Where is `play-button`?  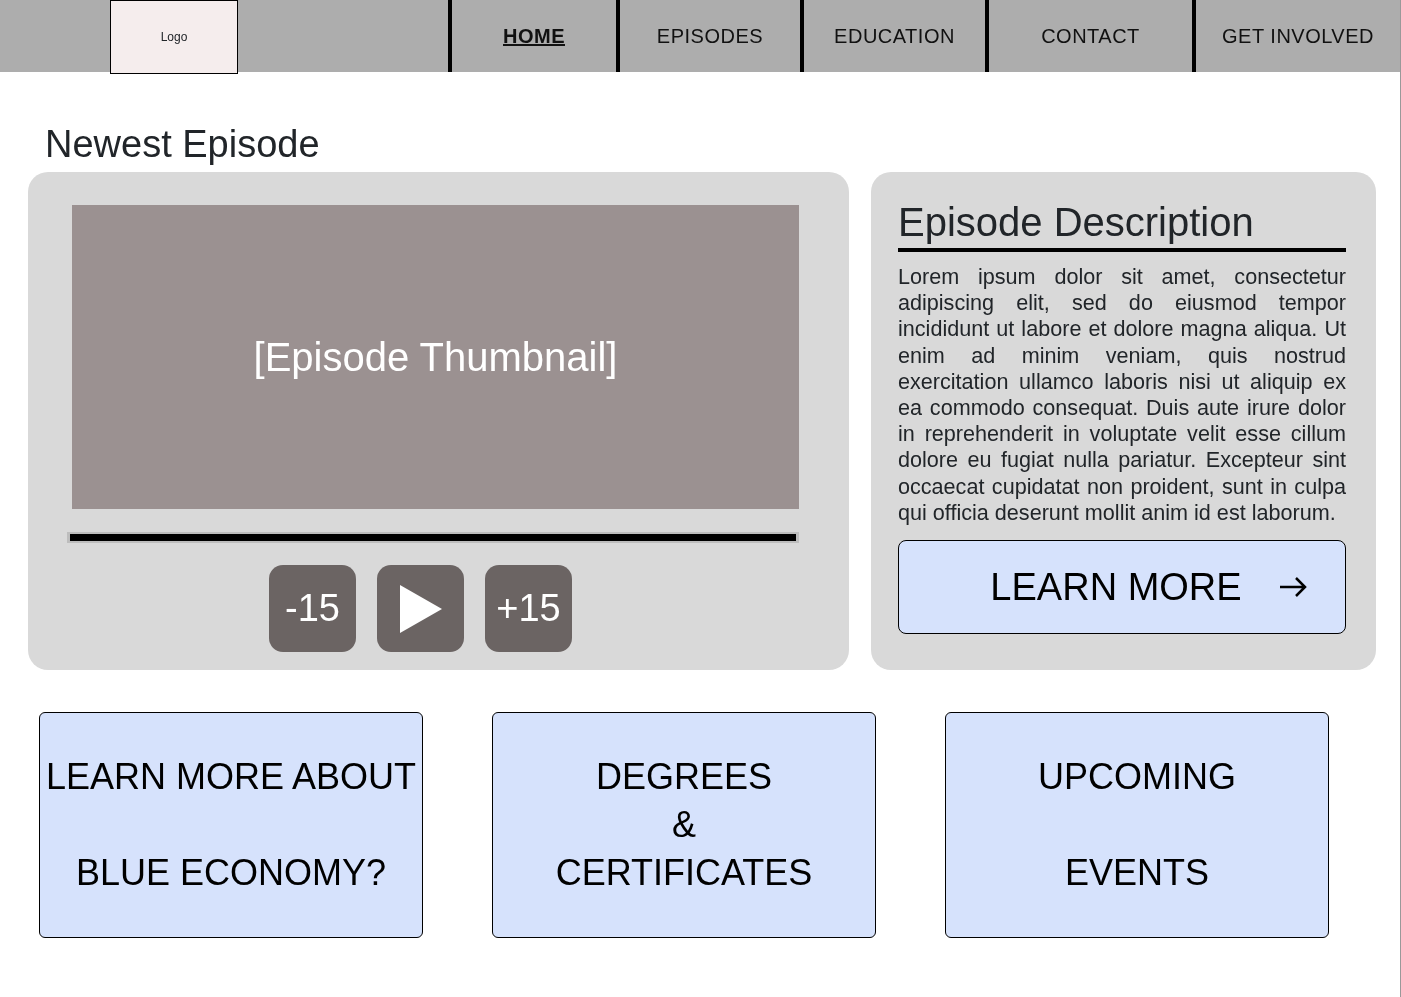
play-button is located at coordinates (420, 608).